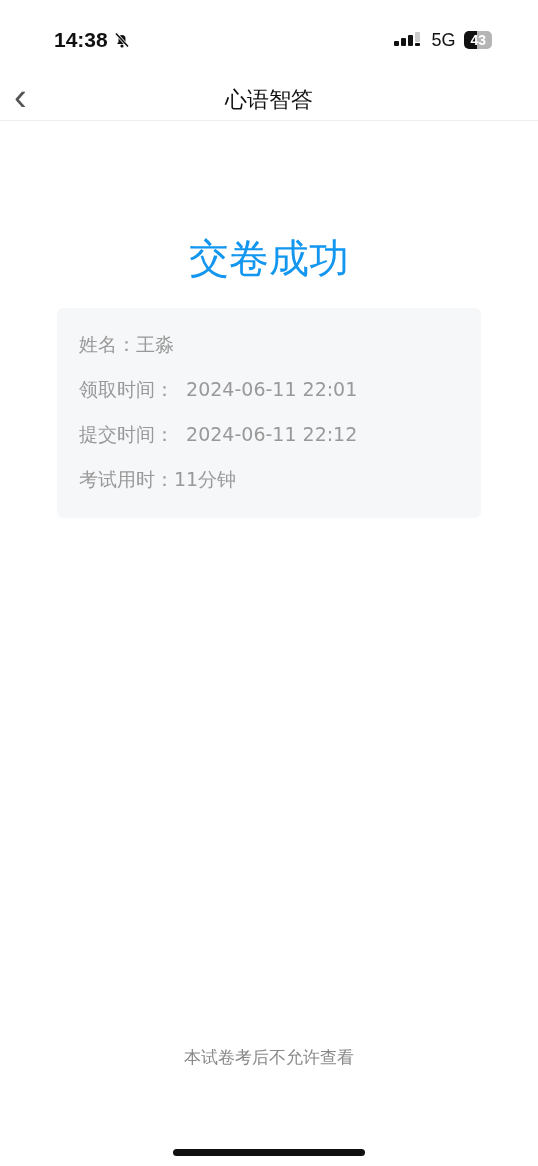 Image resolution: width=538 pixels, height=1166 pixels. What do you see at coordinates (127, 344) in the screenshot?
I see `info-line: 姓名：王淼` at bounding box center [127, 344].